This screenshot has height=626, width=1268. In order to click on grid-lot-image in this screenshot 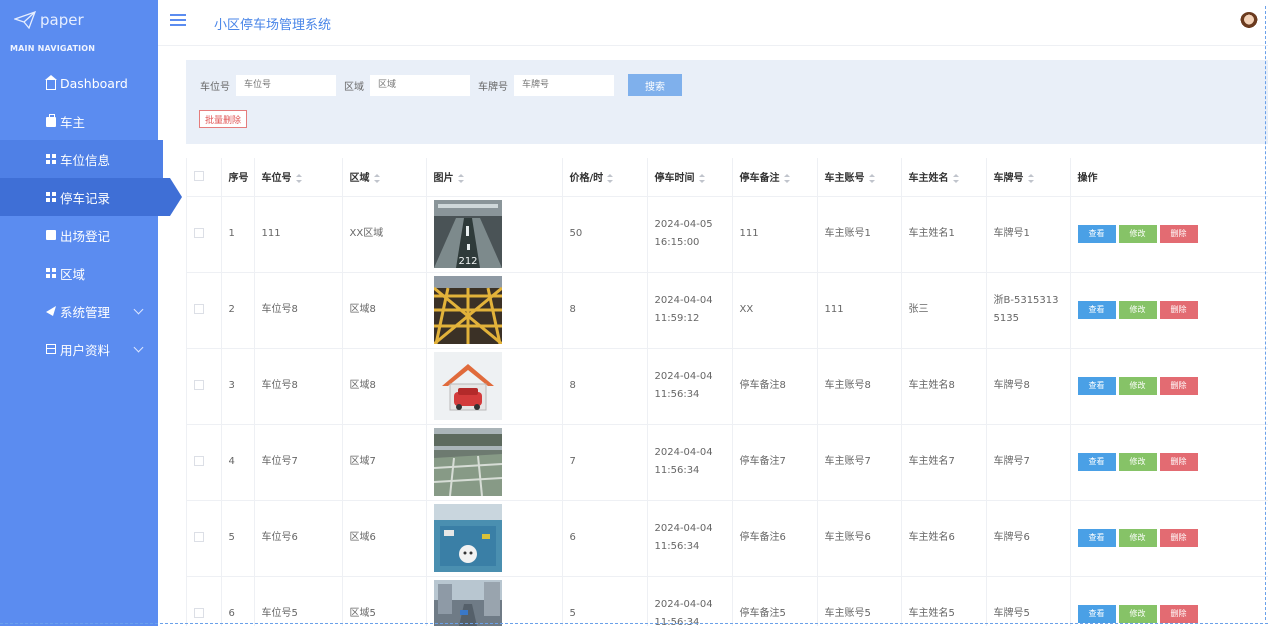, I will do `click(467, 310)`.